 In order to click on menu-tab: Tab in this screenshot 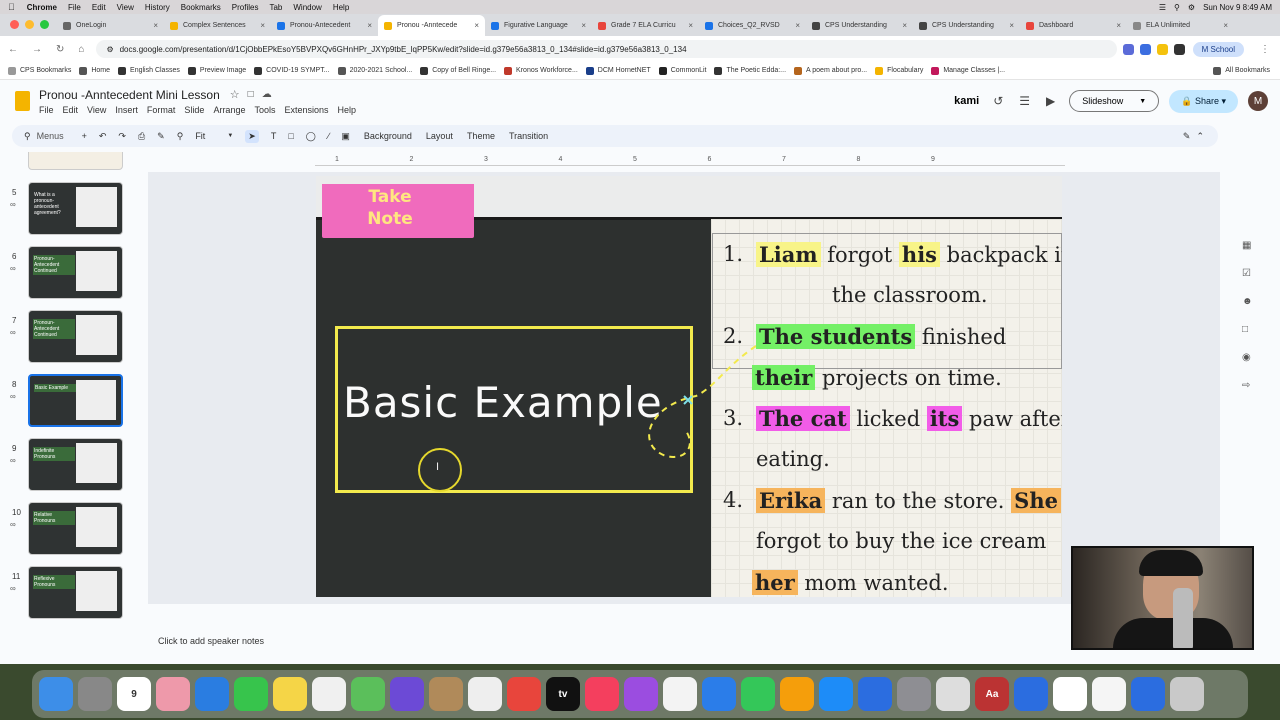, I will do `click(275, 7)`.